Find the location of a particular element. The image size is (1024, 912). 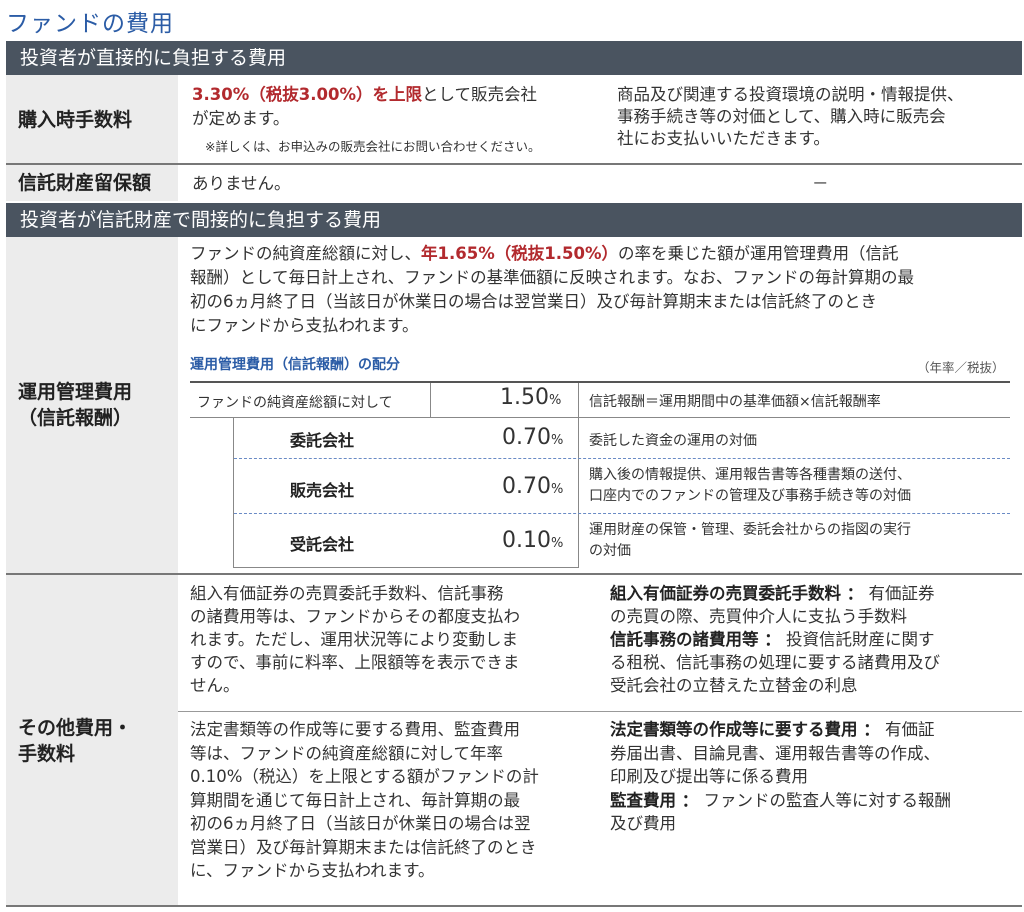

retention-label: 信託財産留保額 is located at coordinates (85, 183).